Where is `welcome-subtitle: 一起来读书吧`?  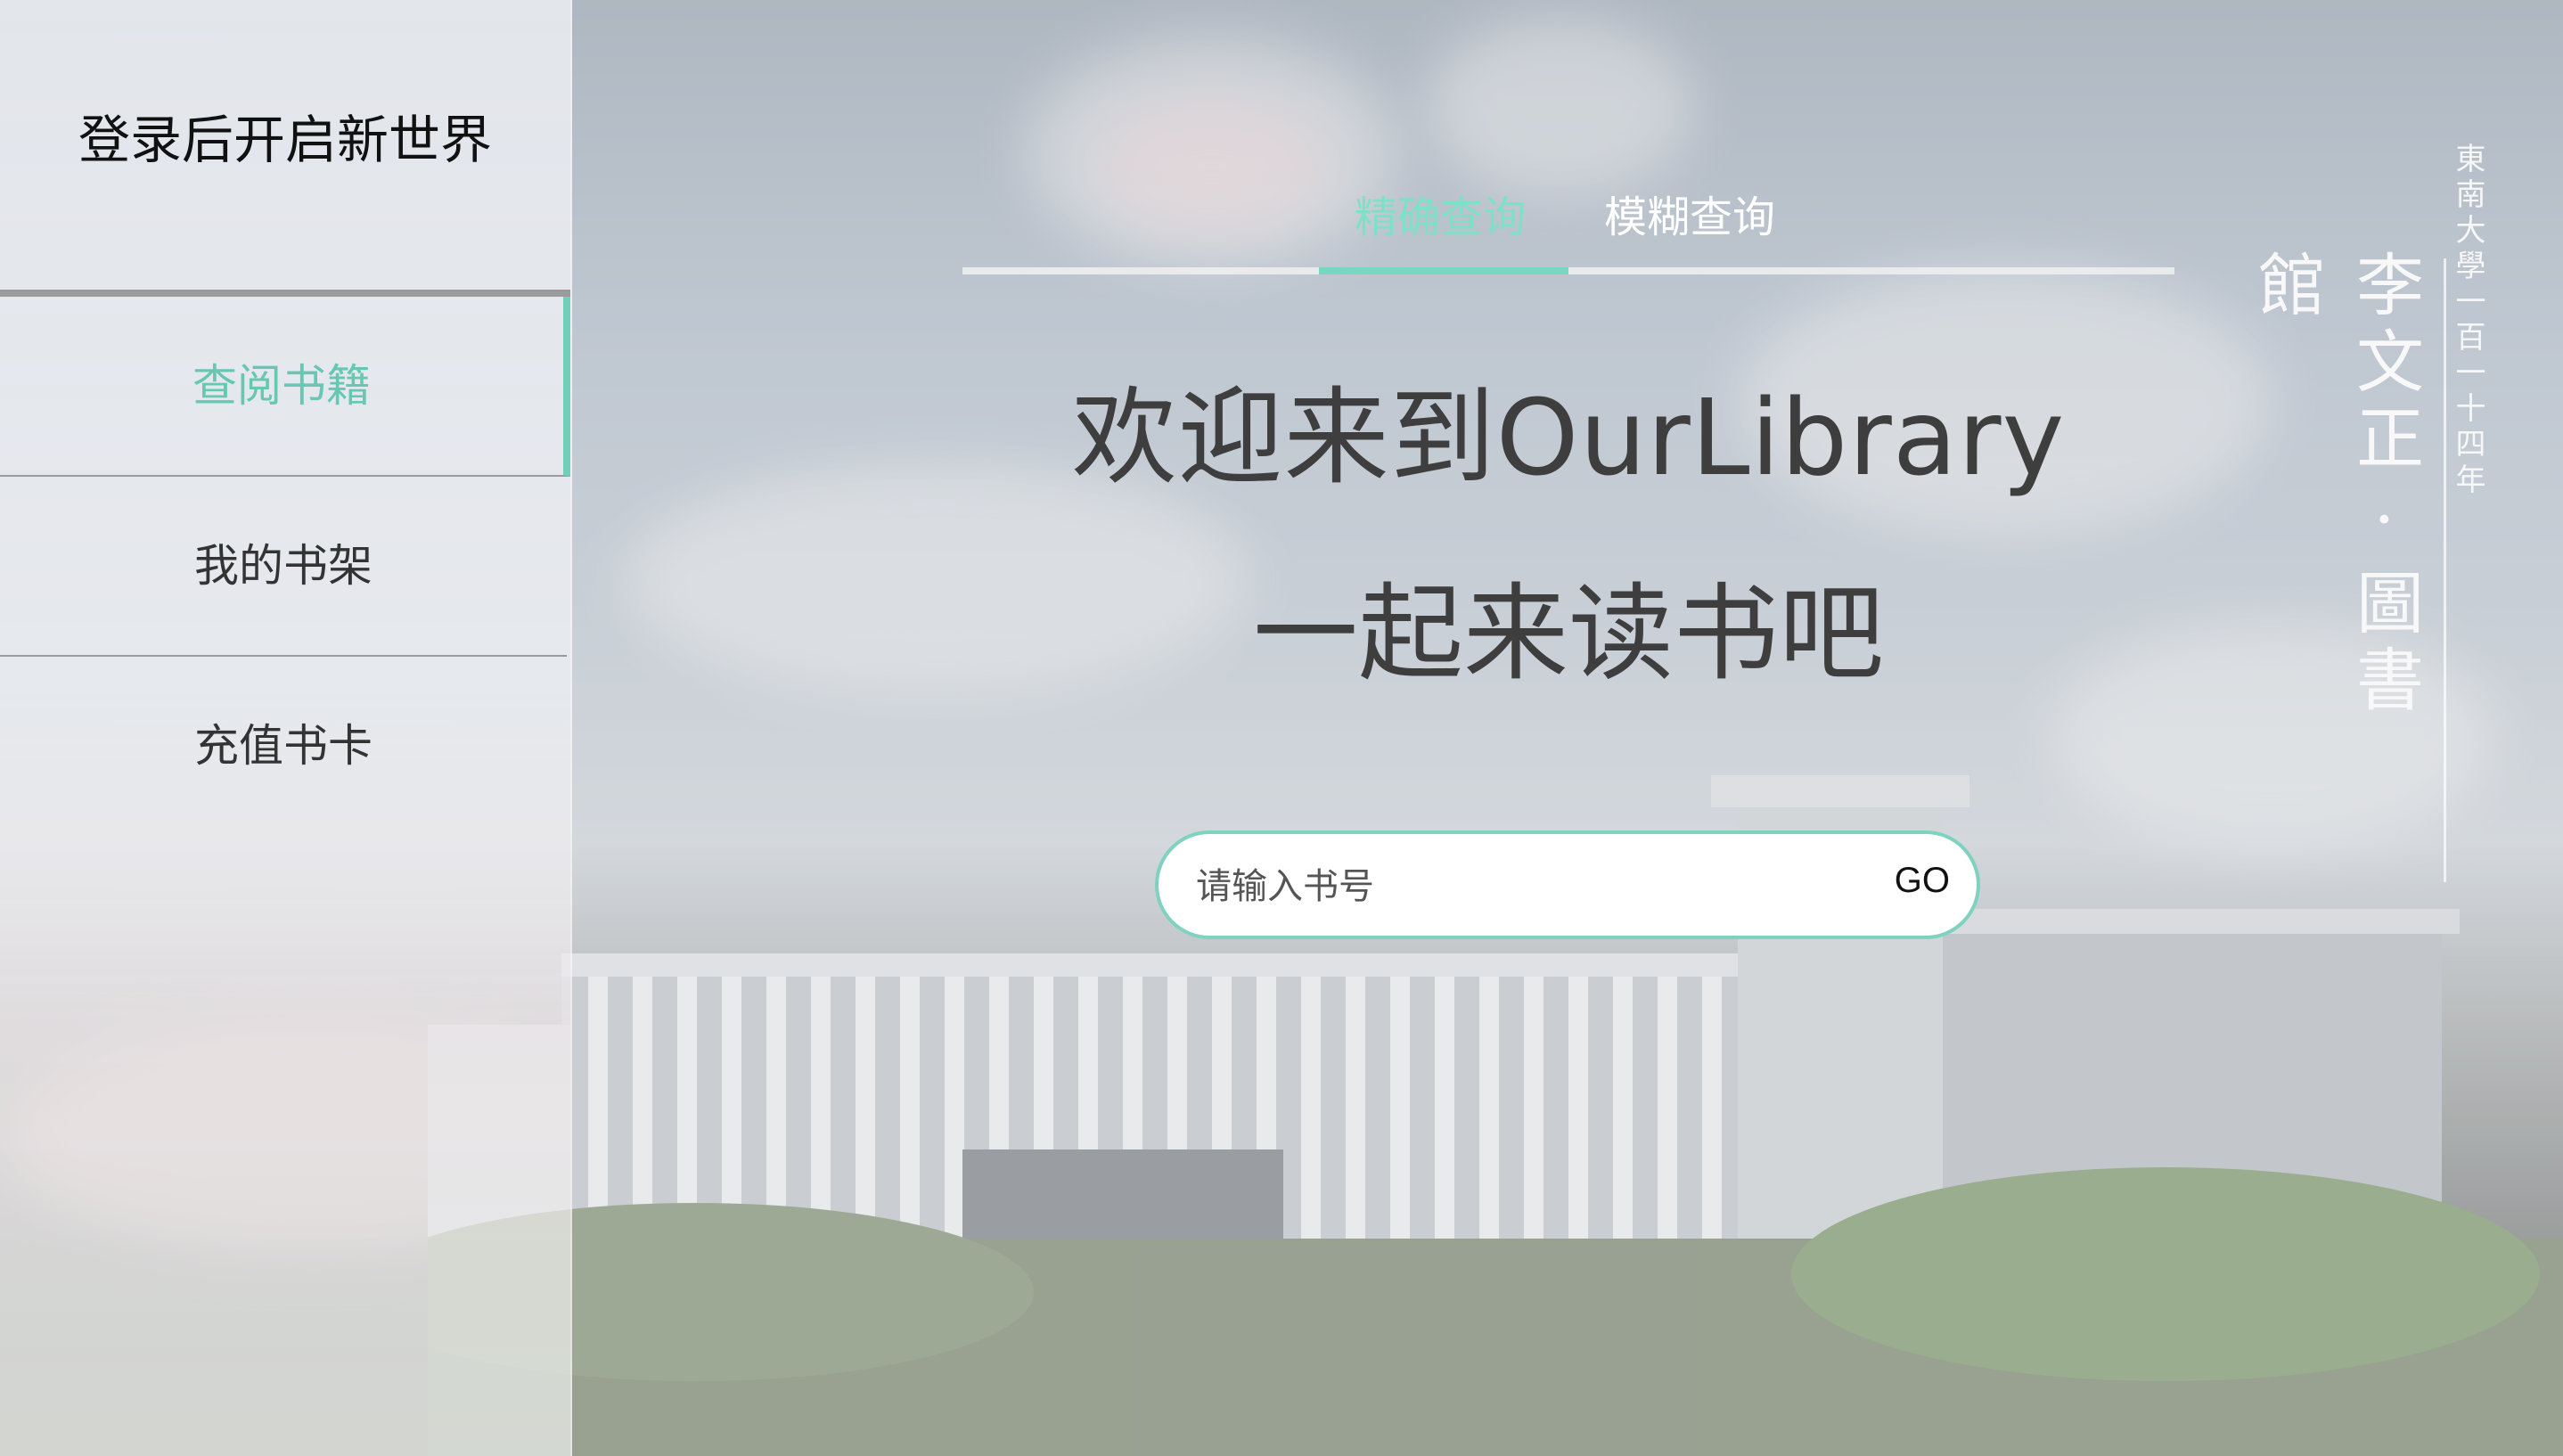 welcome-subtitle: 一起来读书吧 is located at coordinates (1568, 633).